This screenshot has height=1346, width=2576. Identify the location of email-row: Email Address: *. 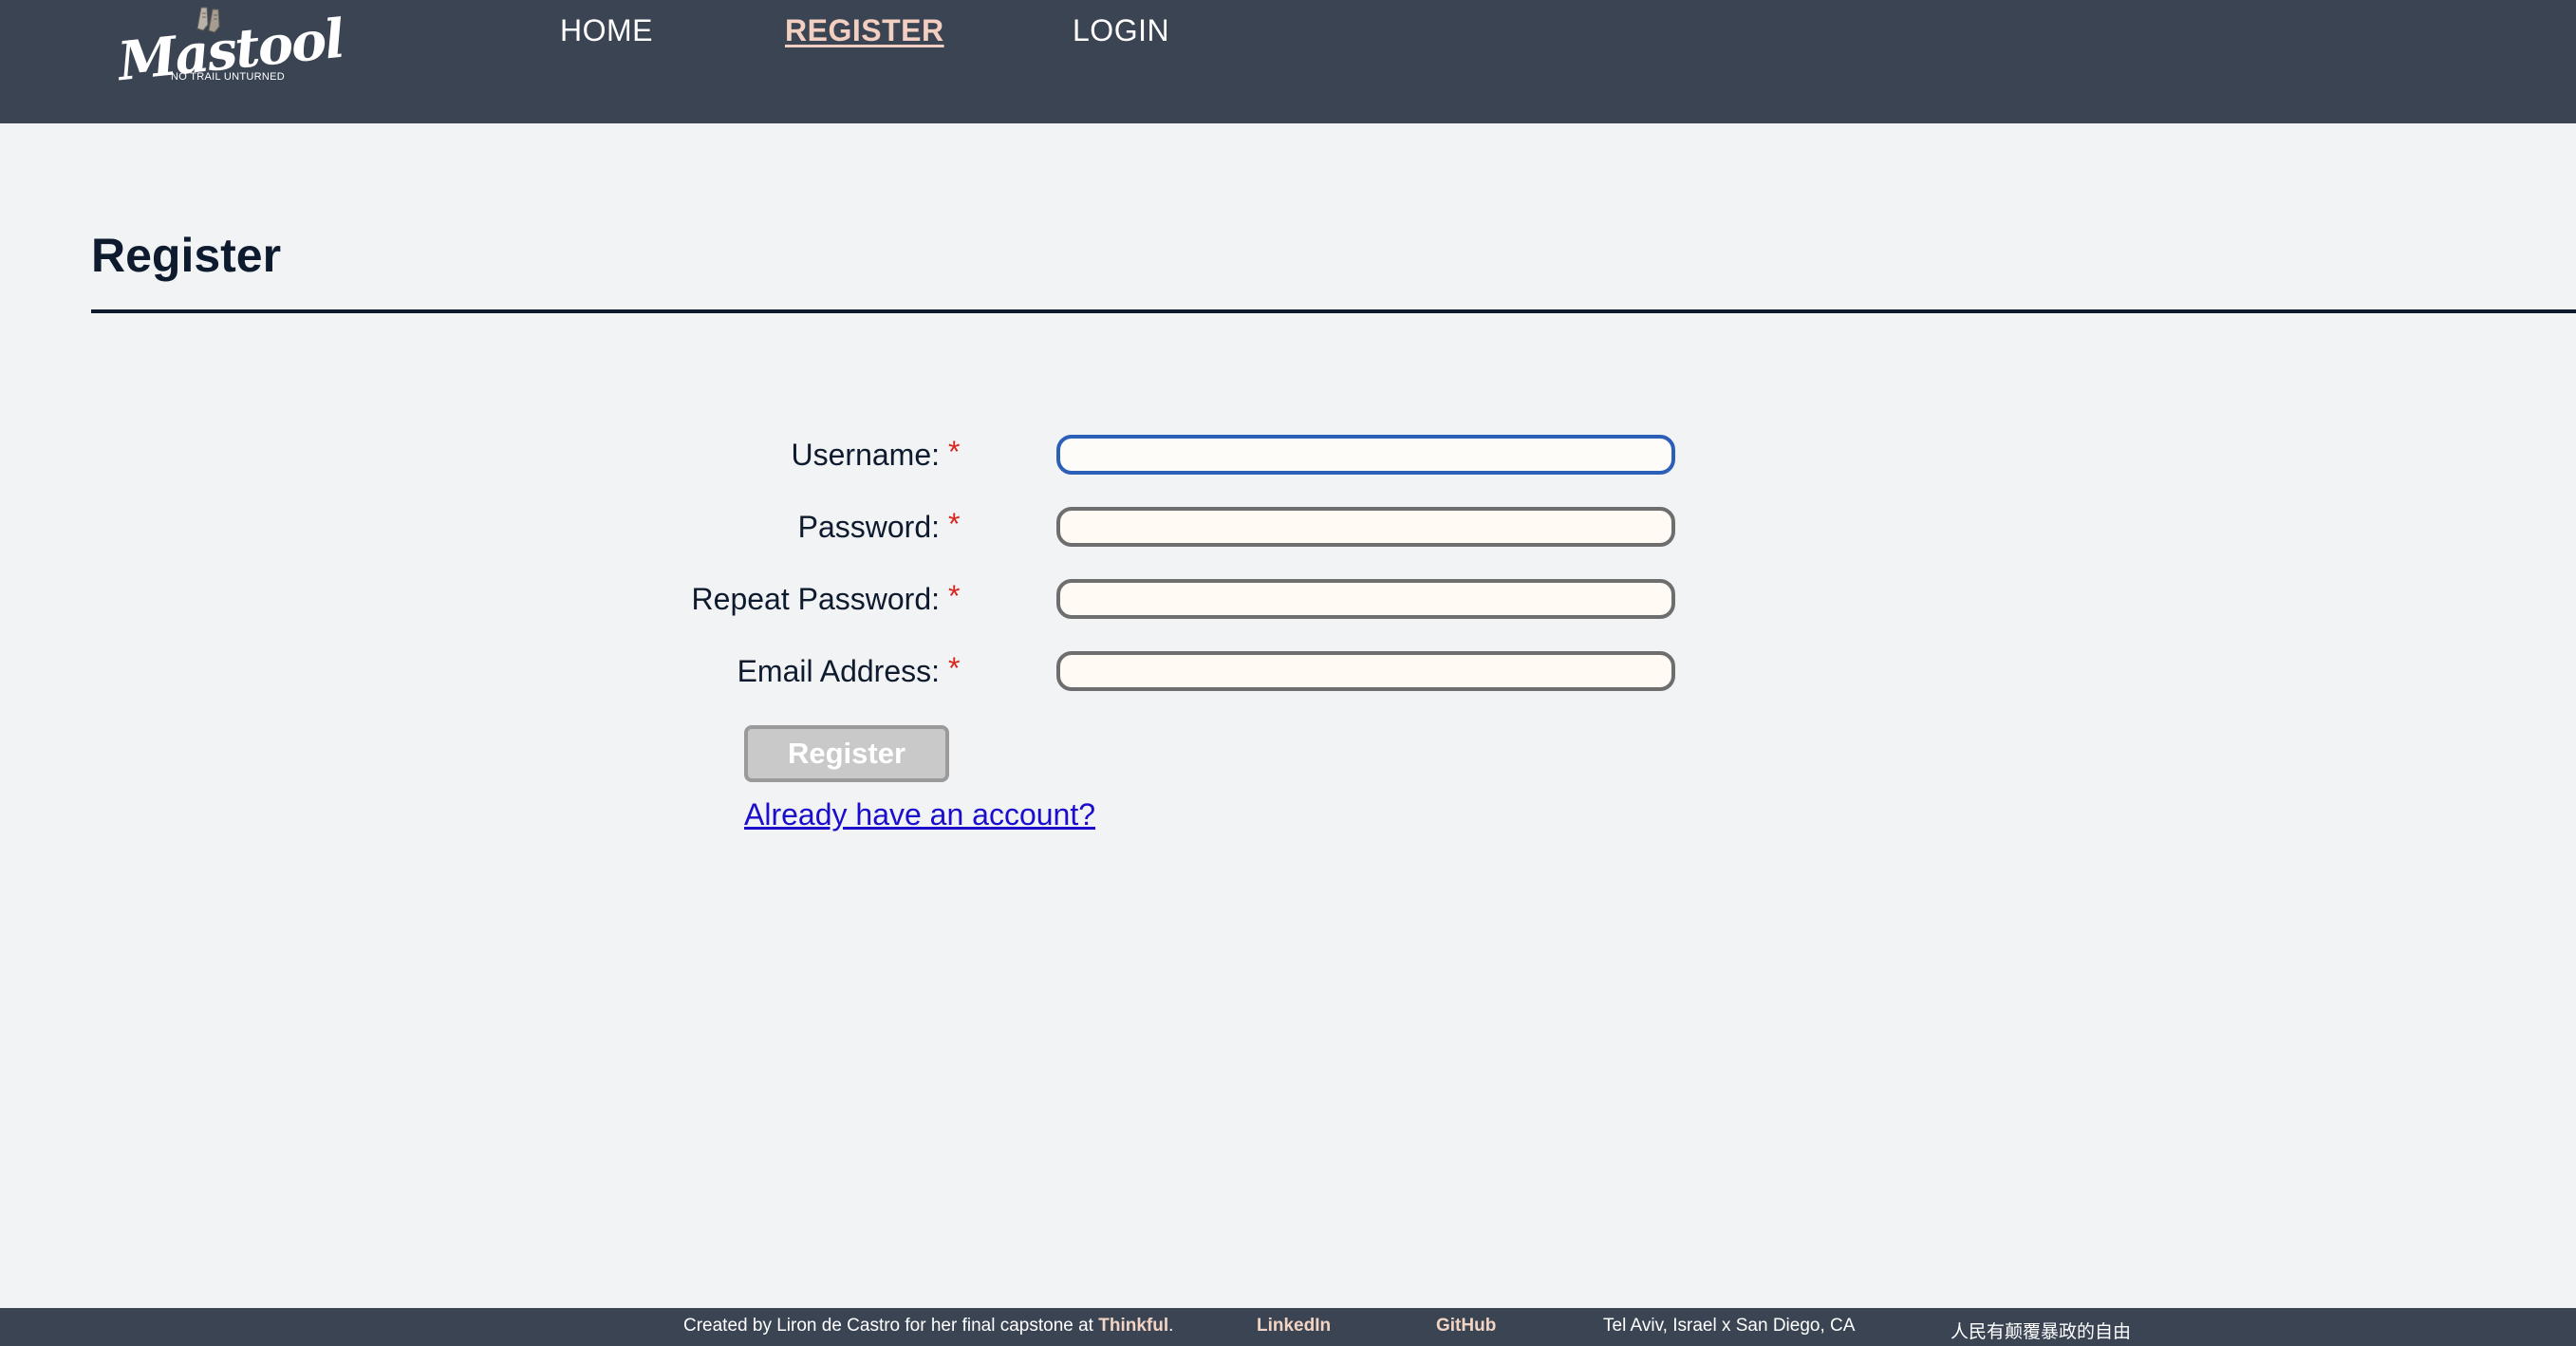
(1288, 671).